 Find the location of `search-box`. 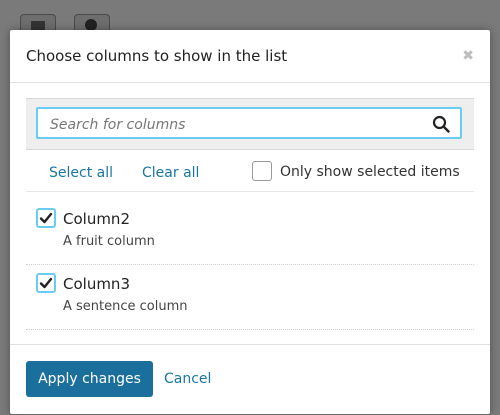

search-box is located at coordinates (249, 123).